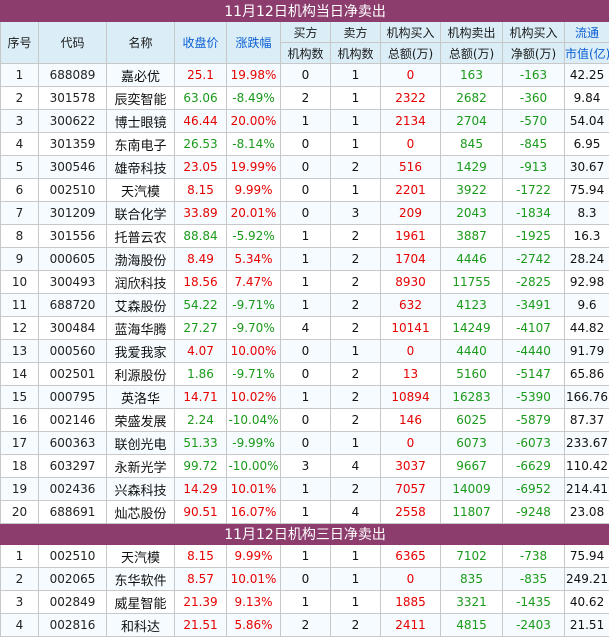 The image size is (609, 637). What do you see at coordinates (534, 374) in the screenshot?
I see `net-amount: -5147` at bounding box center [534, 374].